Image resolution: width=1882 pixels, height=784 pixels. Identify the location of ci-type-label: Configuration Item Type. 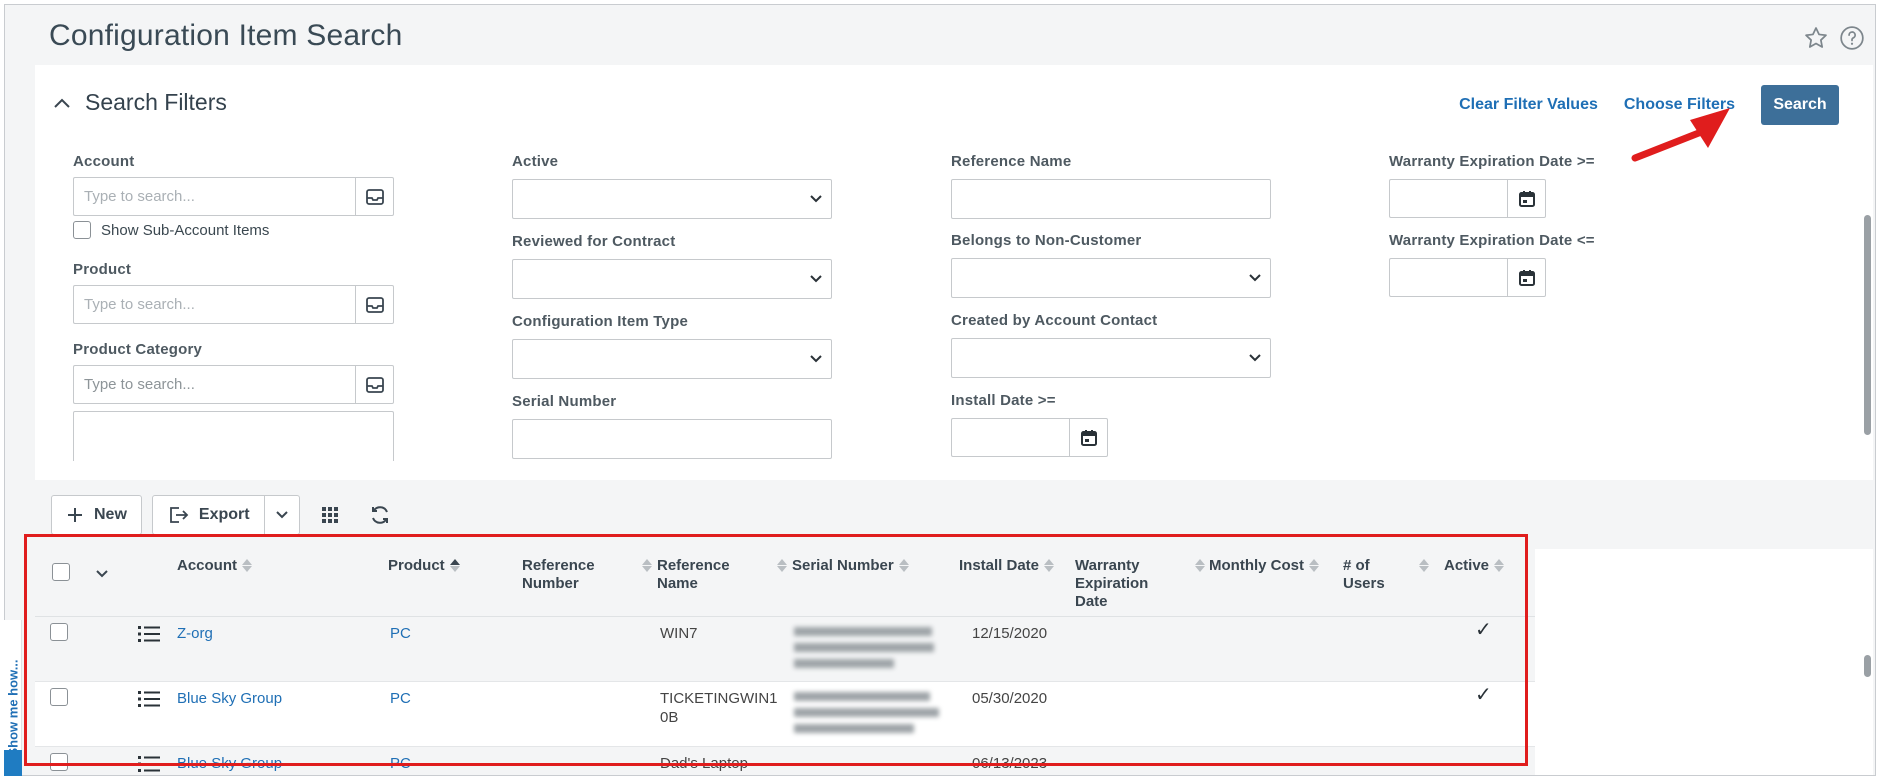
(600, 321).